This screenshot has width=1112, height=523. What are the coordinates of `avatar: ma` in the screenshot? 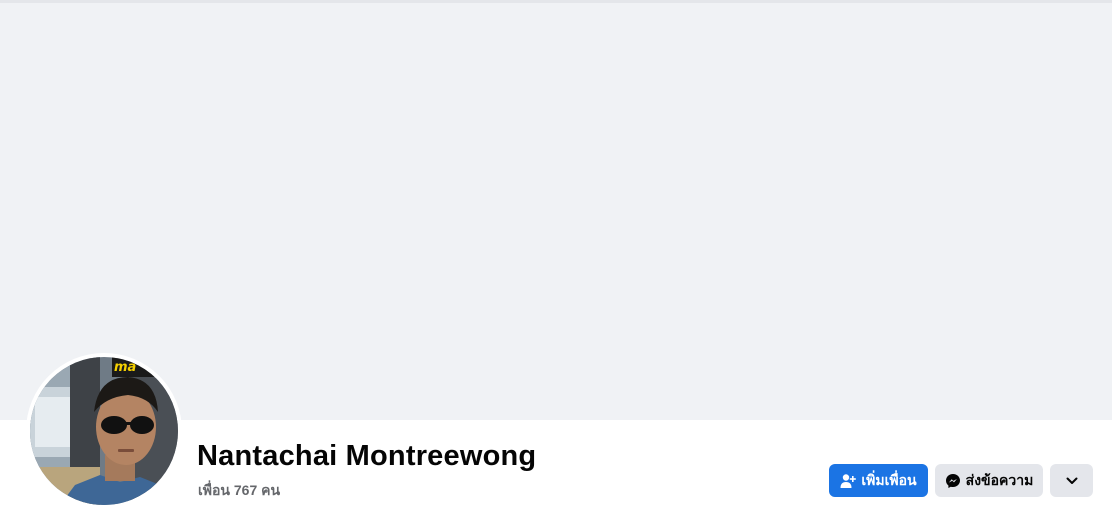 It's located at (104, 431).